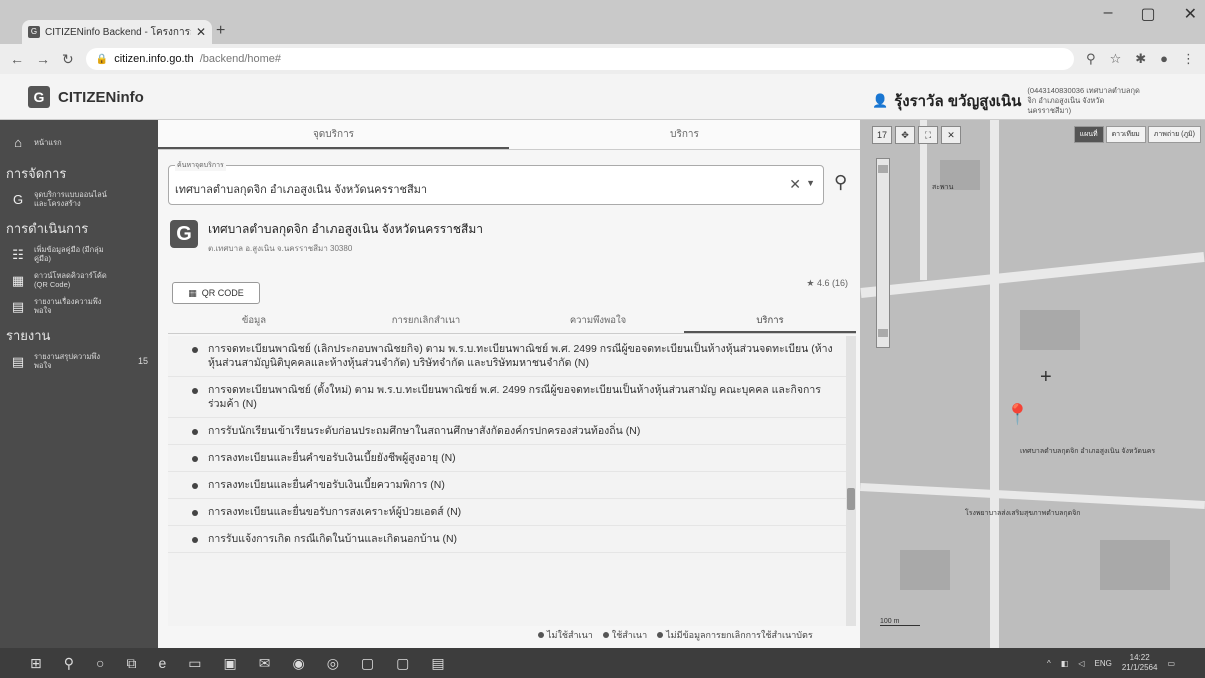 The height and width of the screenshot is (678, 1205). What do you see at coordinates (68, 59) in the screenshot?
I see `reload-icon: ↻` at bounding box center [68, 59].